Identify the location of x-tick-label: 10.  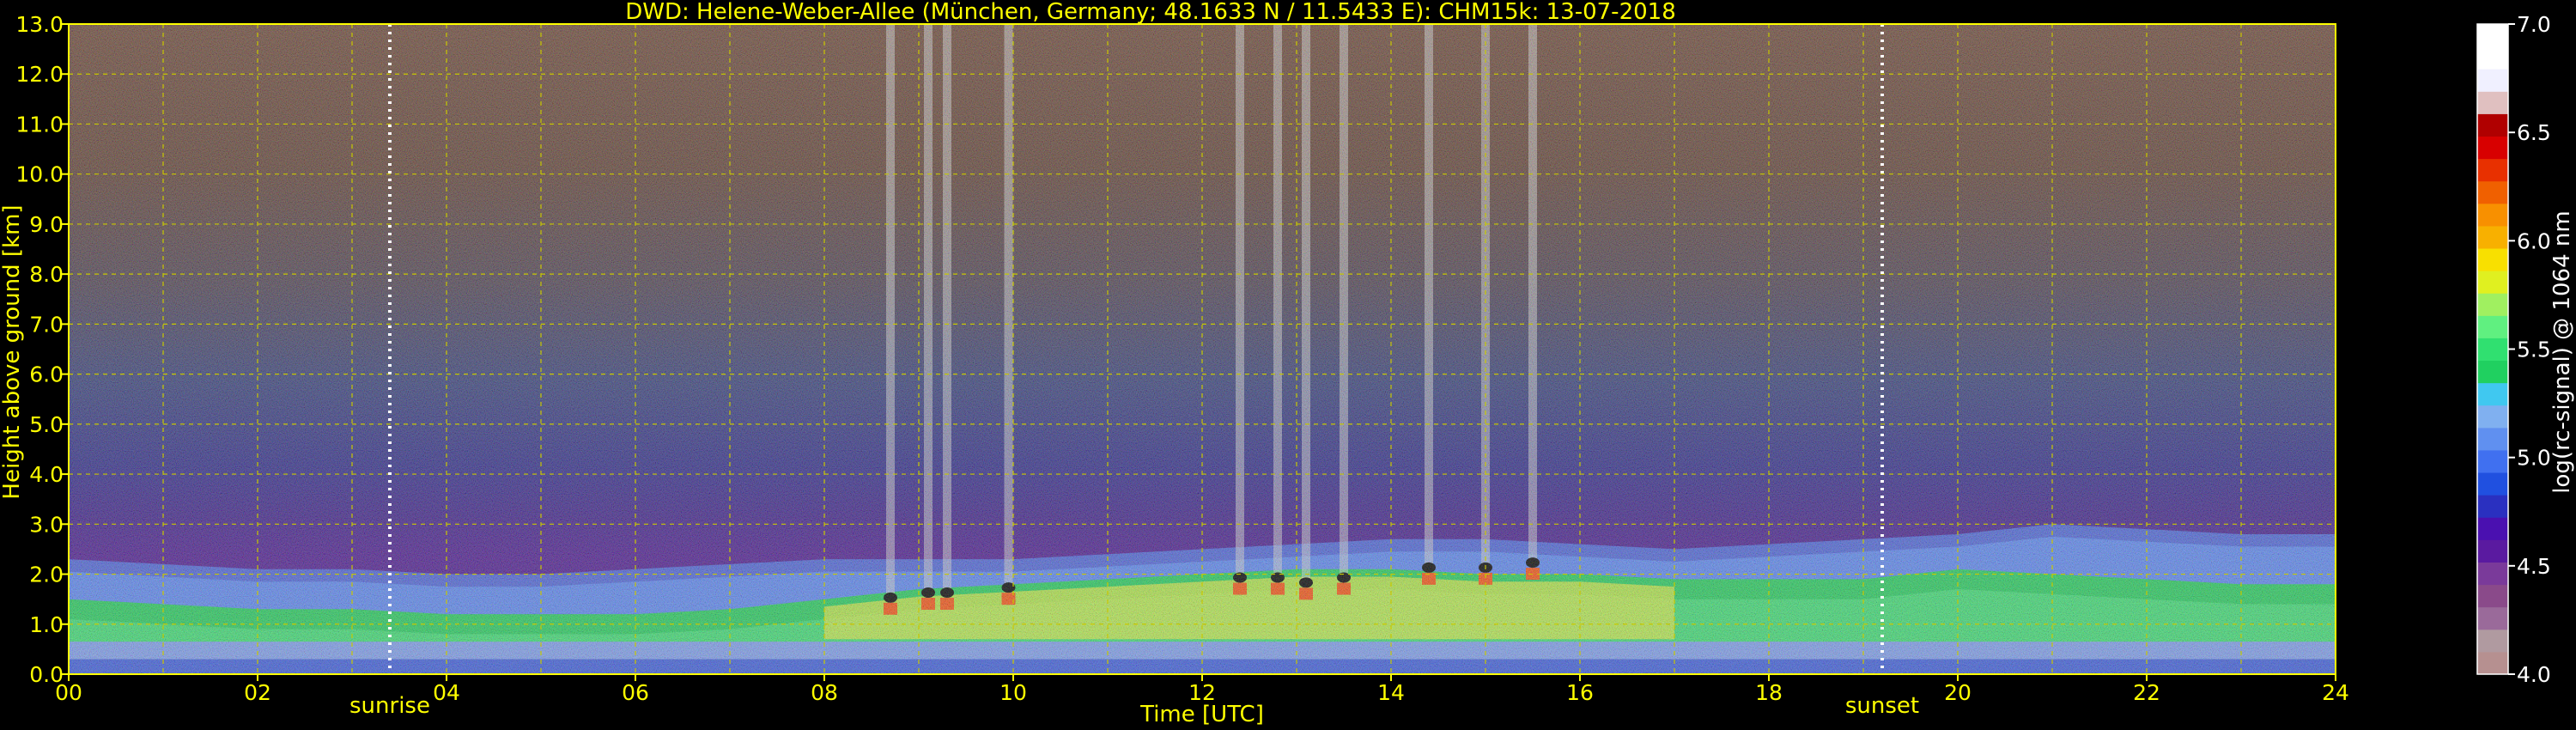
(1013, 692).